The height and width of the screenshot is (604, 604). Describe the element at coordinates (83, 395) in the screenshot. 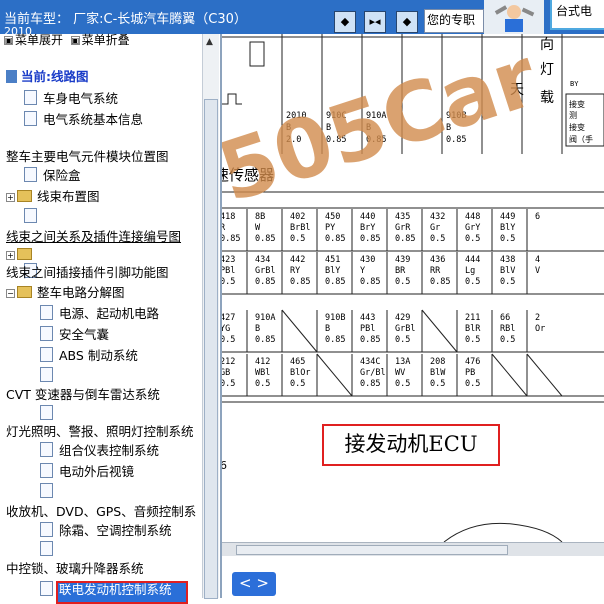

I see `tree-item: CVT 变速器与倒车雷达系统` at that location.